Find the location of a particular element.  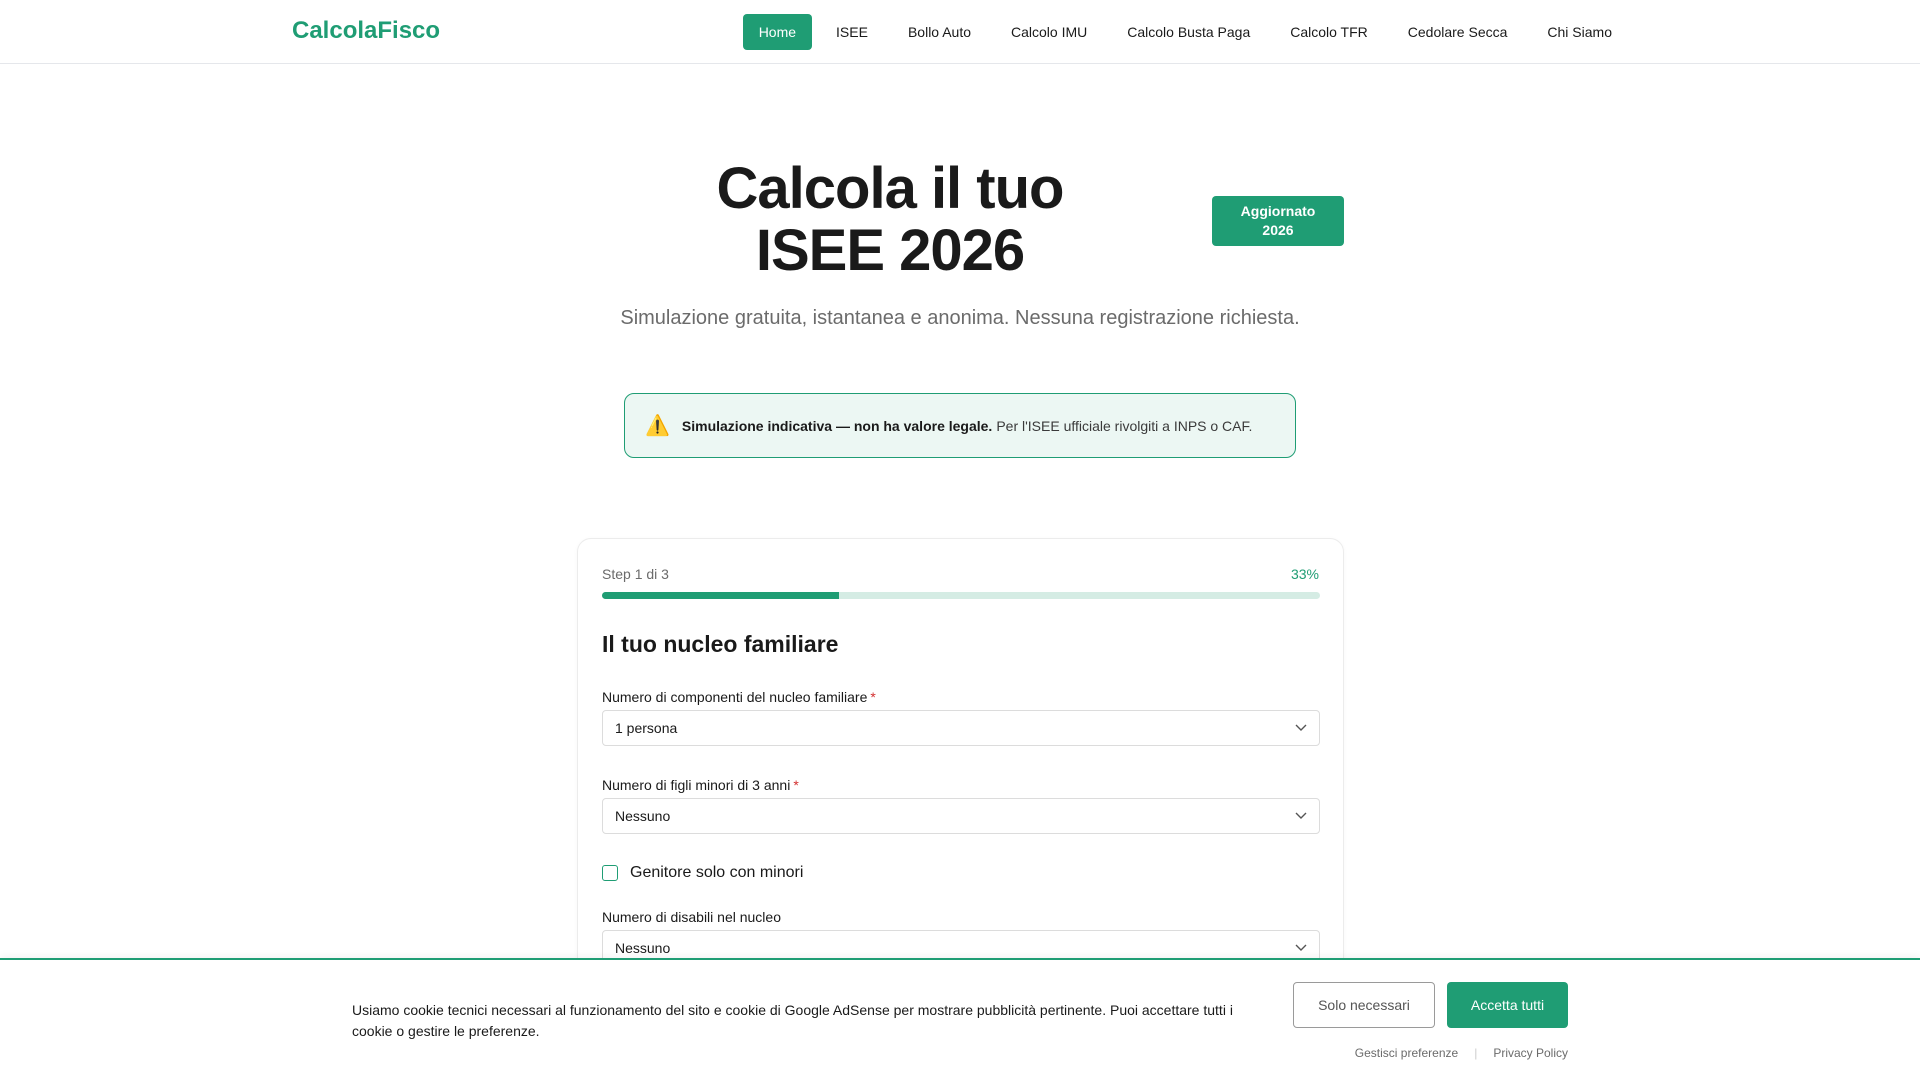

household-members-value: 1 persona is located at coordinates (646, 728).